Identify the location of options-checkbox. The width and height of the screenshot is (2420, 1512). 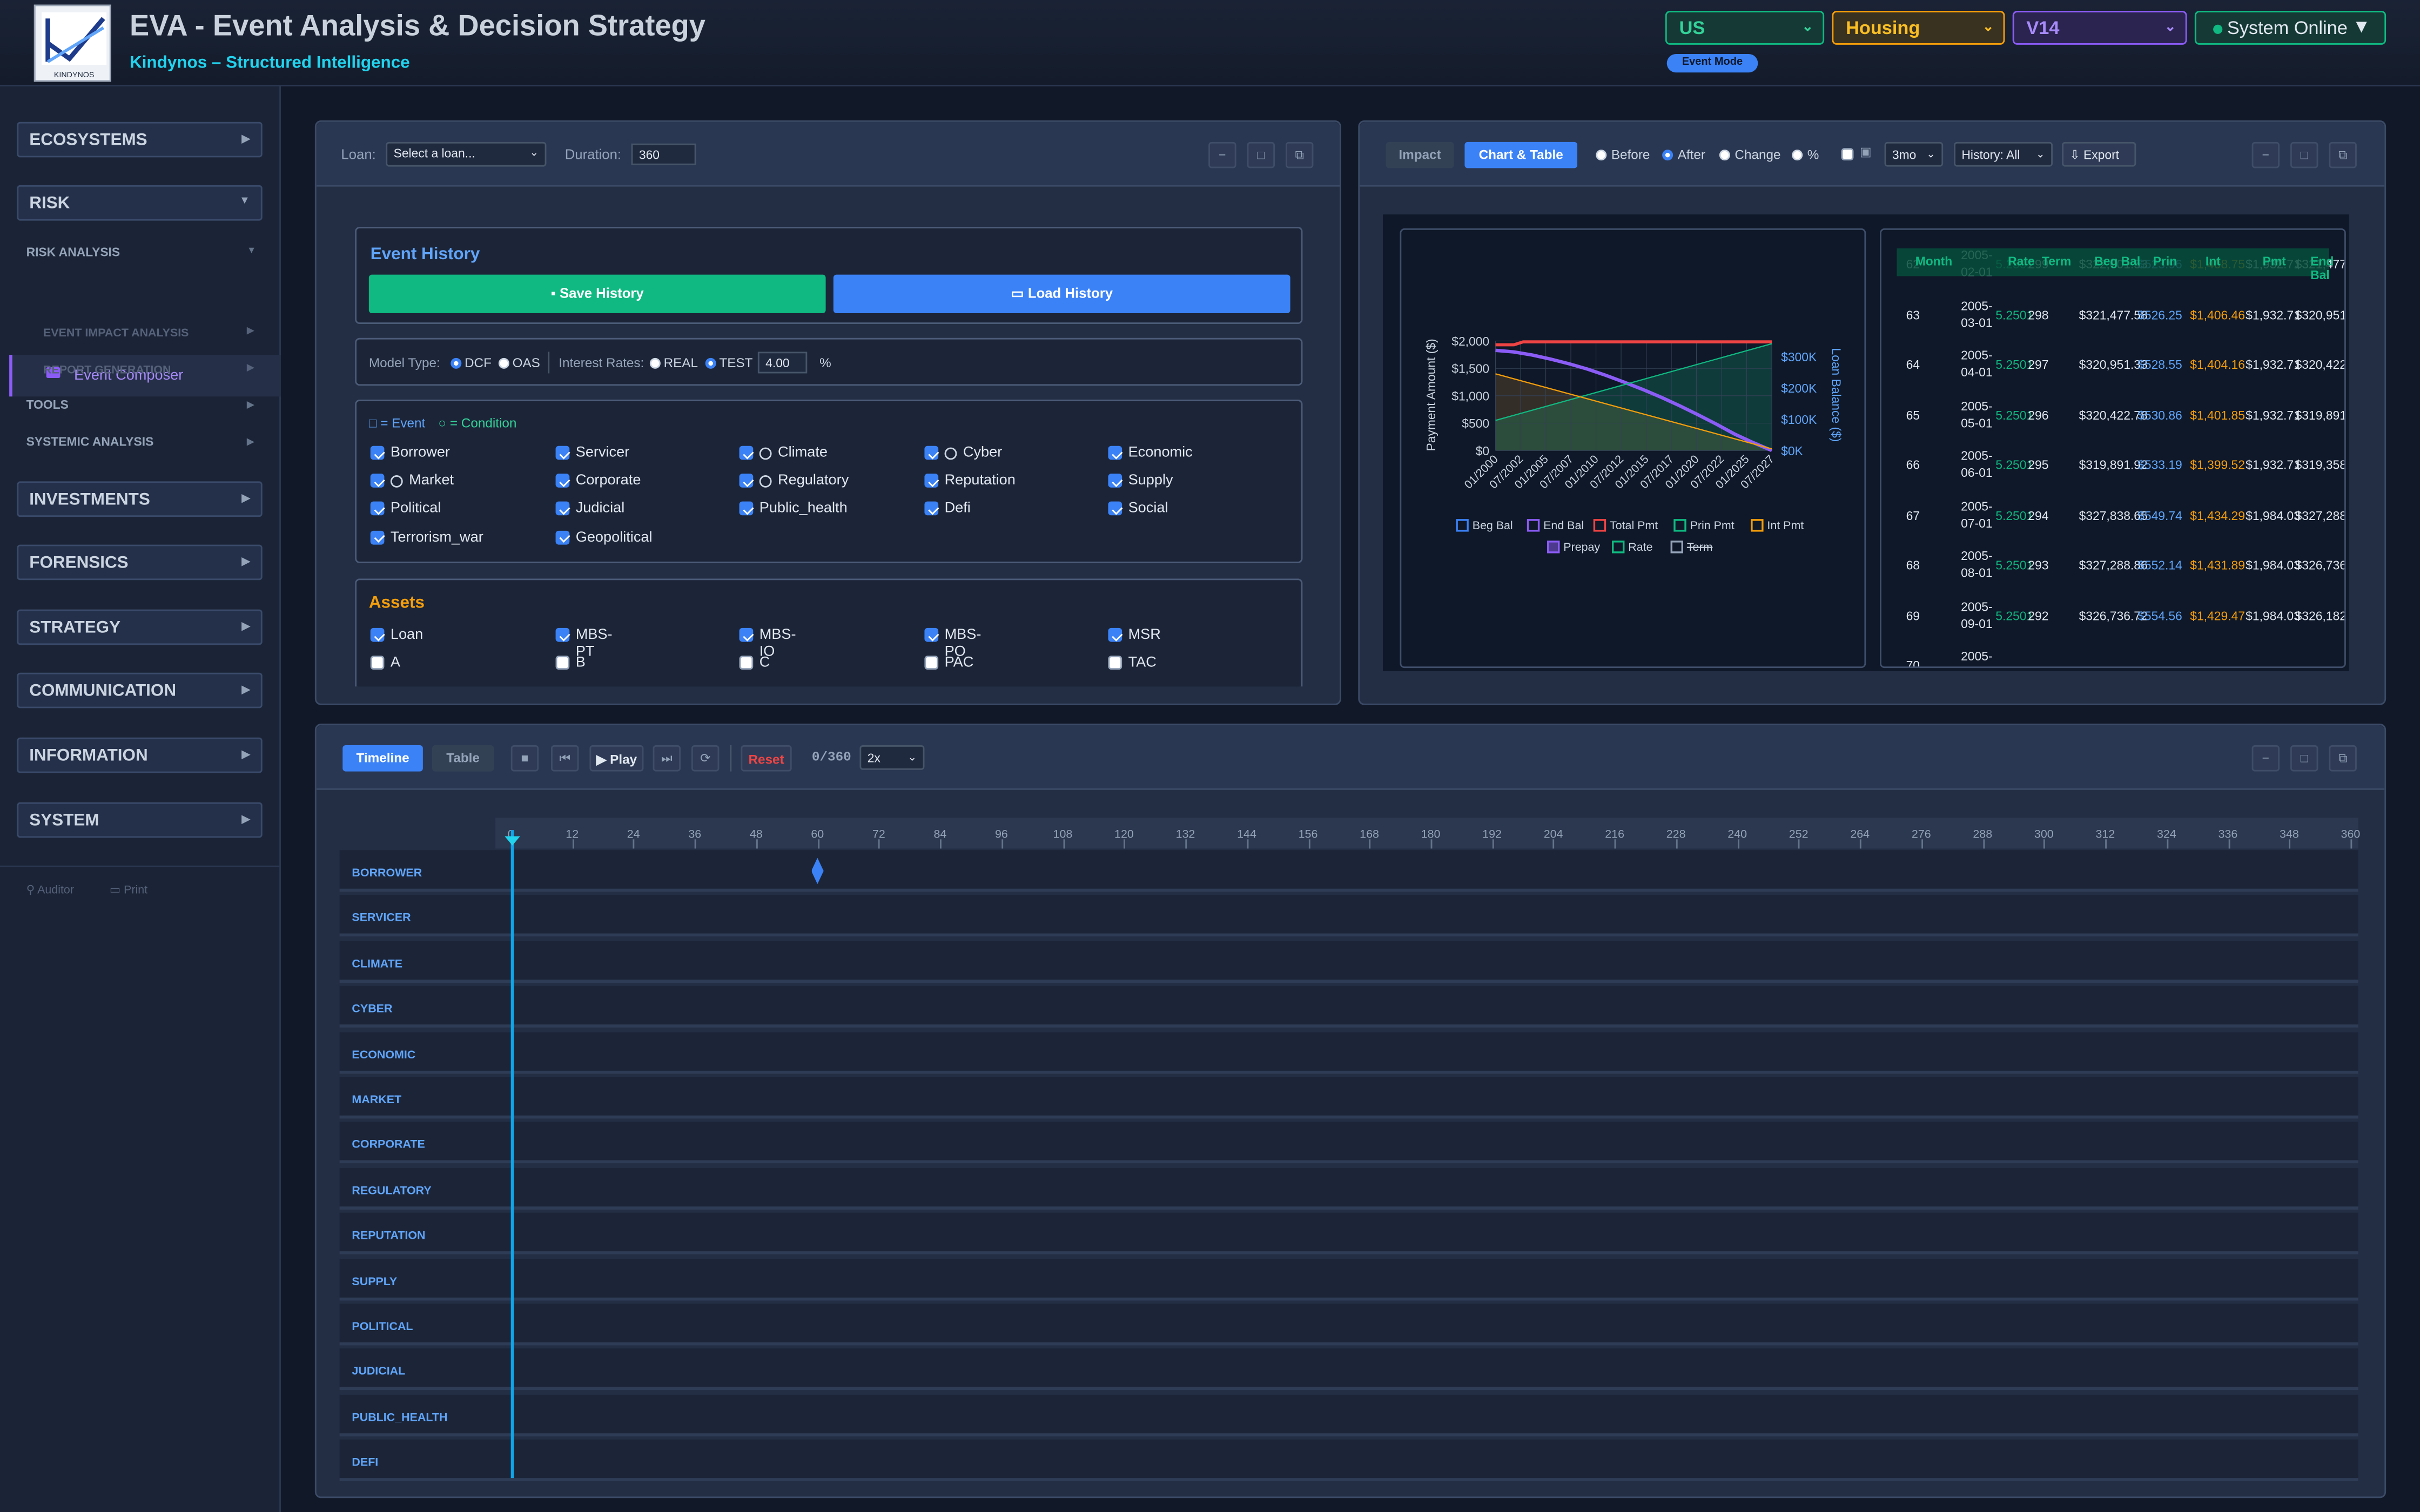
(1847, 154).